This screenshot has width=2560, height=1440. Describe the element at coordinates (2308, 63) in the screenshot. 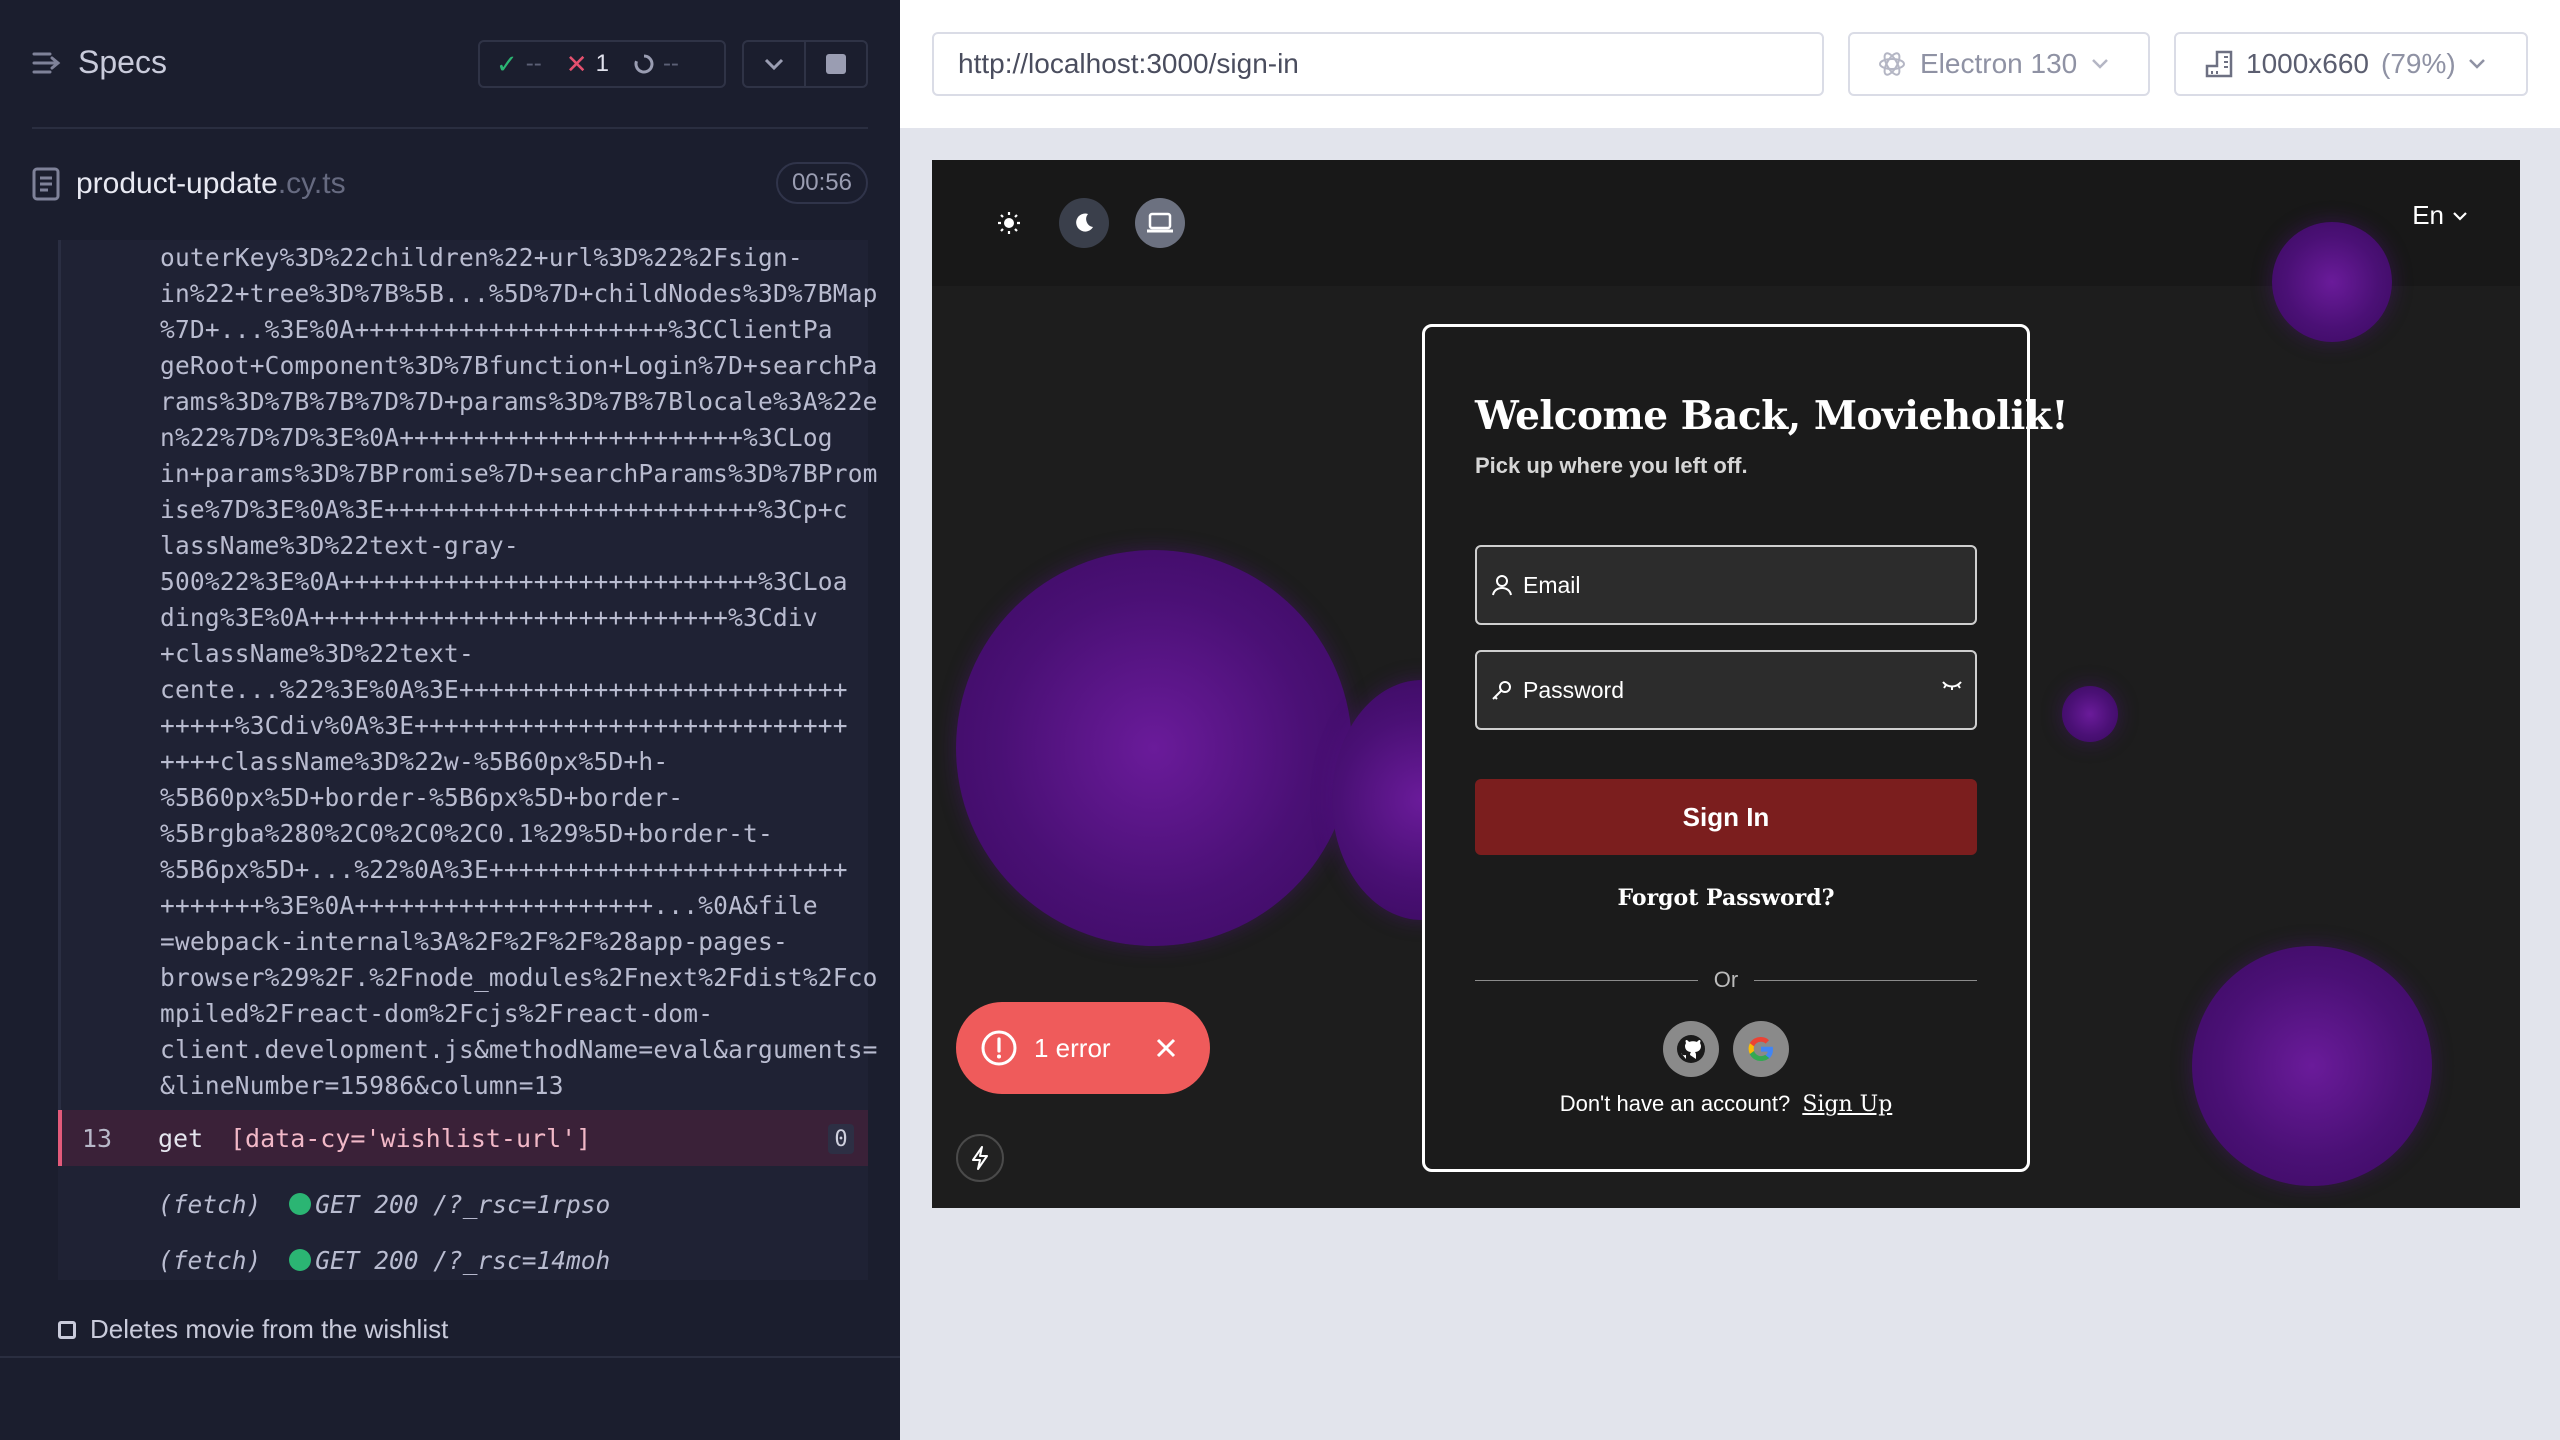

I see `viewport-size: 1000x660` at that location.